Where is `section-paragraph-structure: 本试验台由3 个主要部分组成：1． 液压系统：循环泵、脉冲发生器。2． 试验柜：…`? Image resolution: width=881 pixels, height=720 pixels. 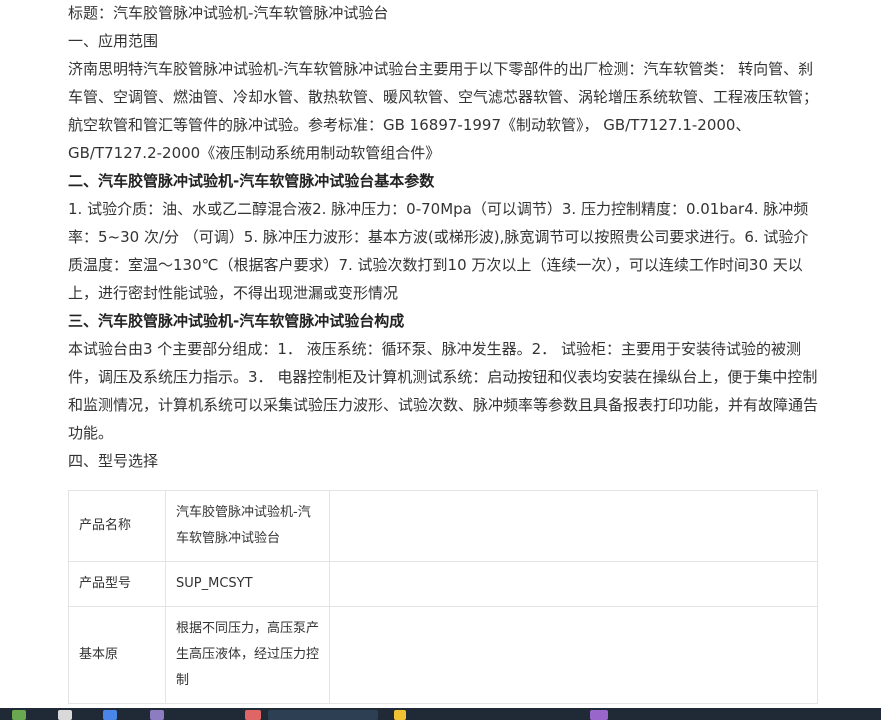 section-paragraph-structure: 本试验台由3 个主要部分组成：1． 液压系统：循环泵、脉冲发生器。2． 试验柜：… is located at coordinates (443, 391).